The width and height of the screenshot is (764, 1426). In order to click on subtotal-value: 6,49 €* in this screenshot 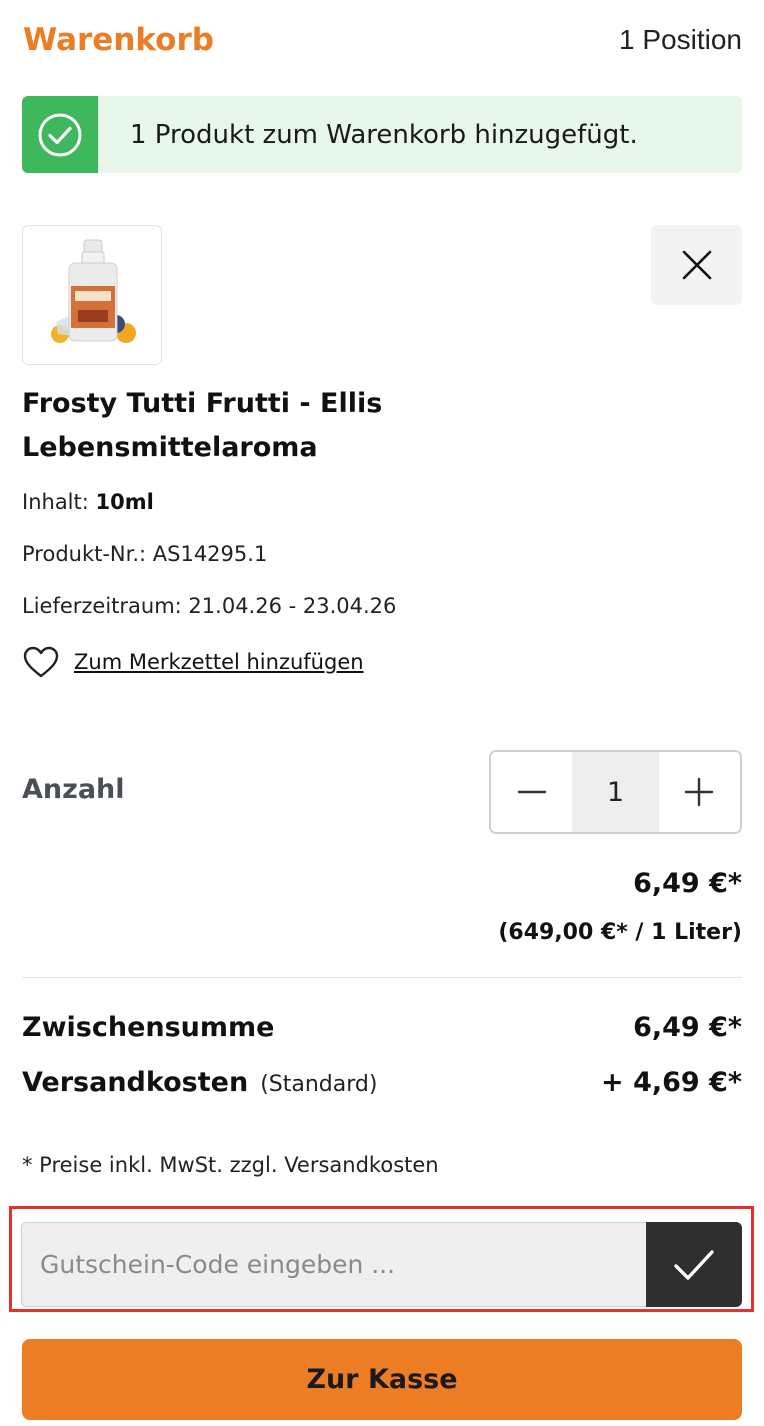, I will do `click(687, 1027)`.